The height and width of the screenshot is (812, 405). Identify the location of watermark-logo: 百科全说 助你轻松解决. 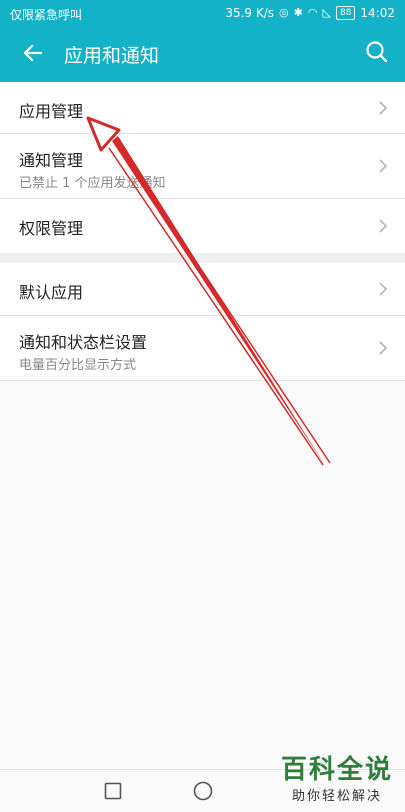
(337, 779).